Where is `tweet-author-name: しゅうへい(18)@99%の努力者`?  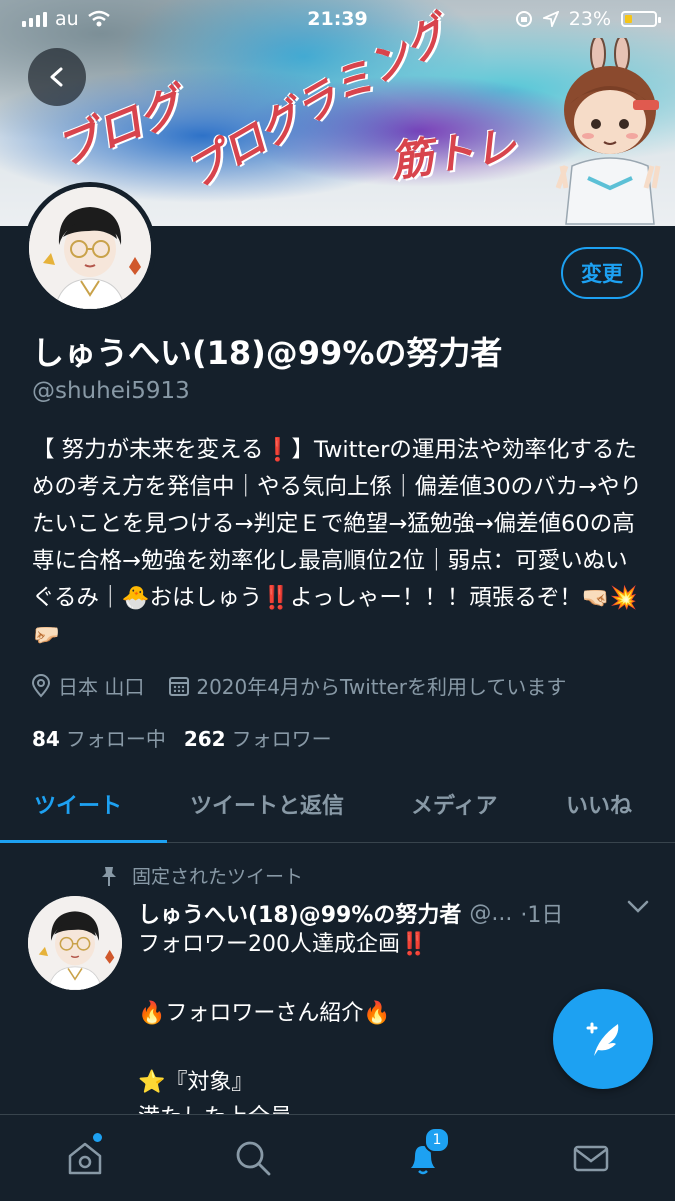 tweet-author-name: しゅうへい(18)@99%の努力者 is located at coordinates (299, 913).